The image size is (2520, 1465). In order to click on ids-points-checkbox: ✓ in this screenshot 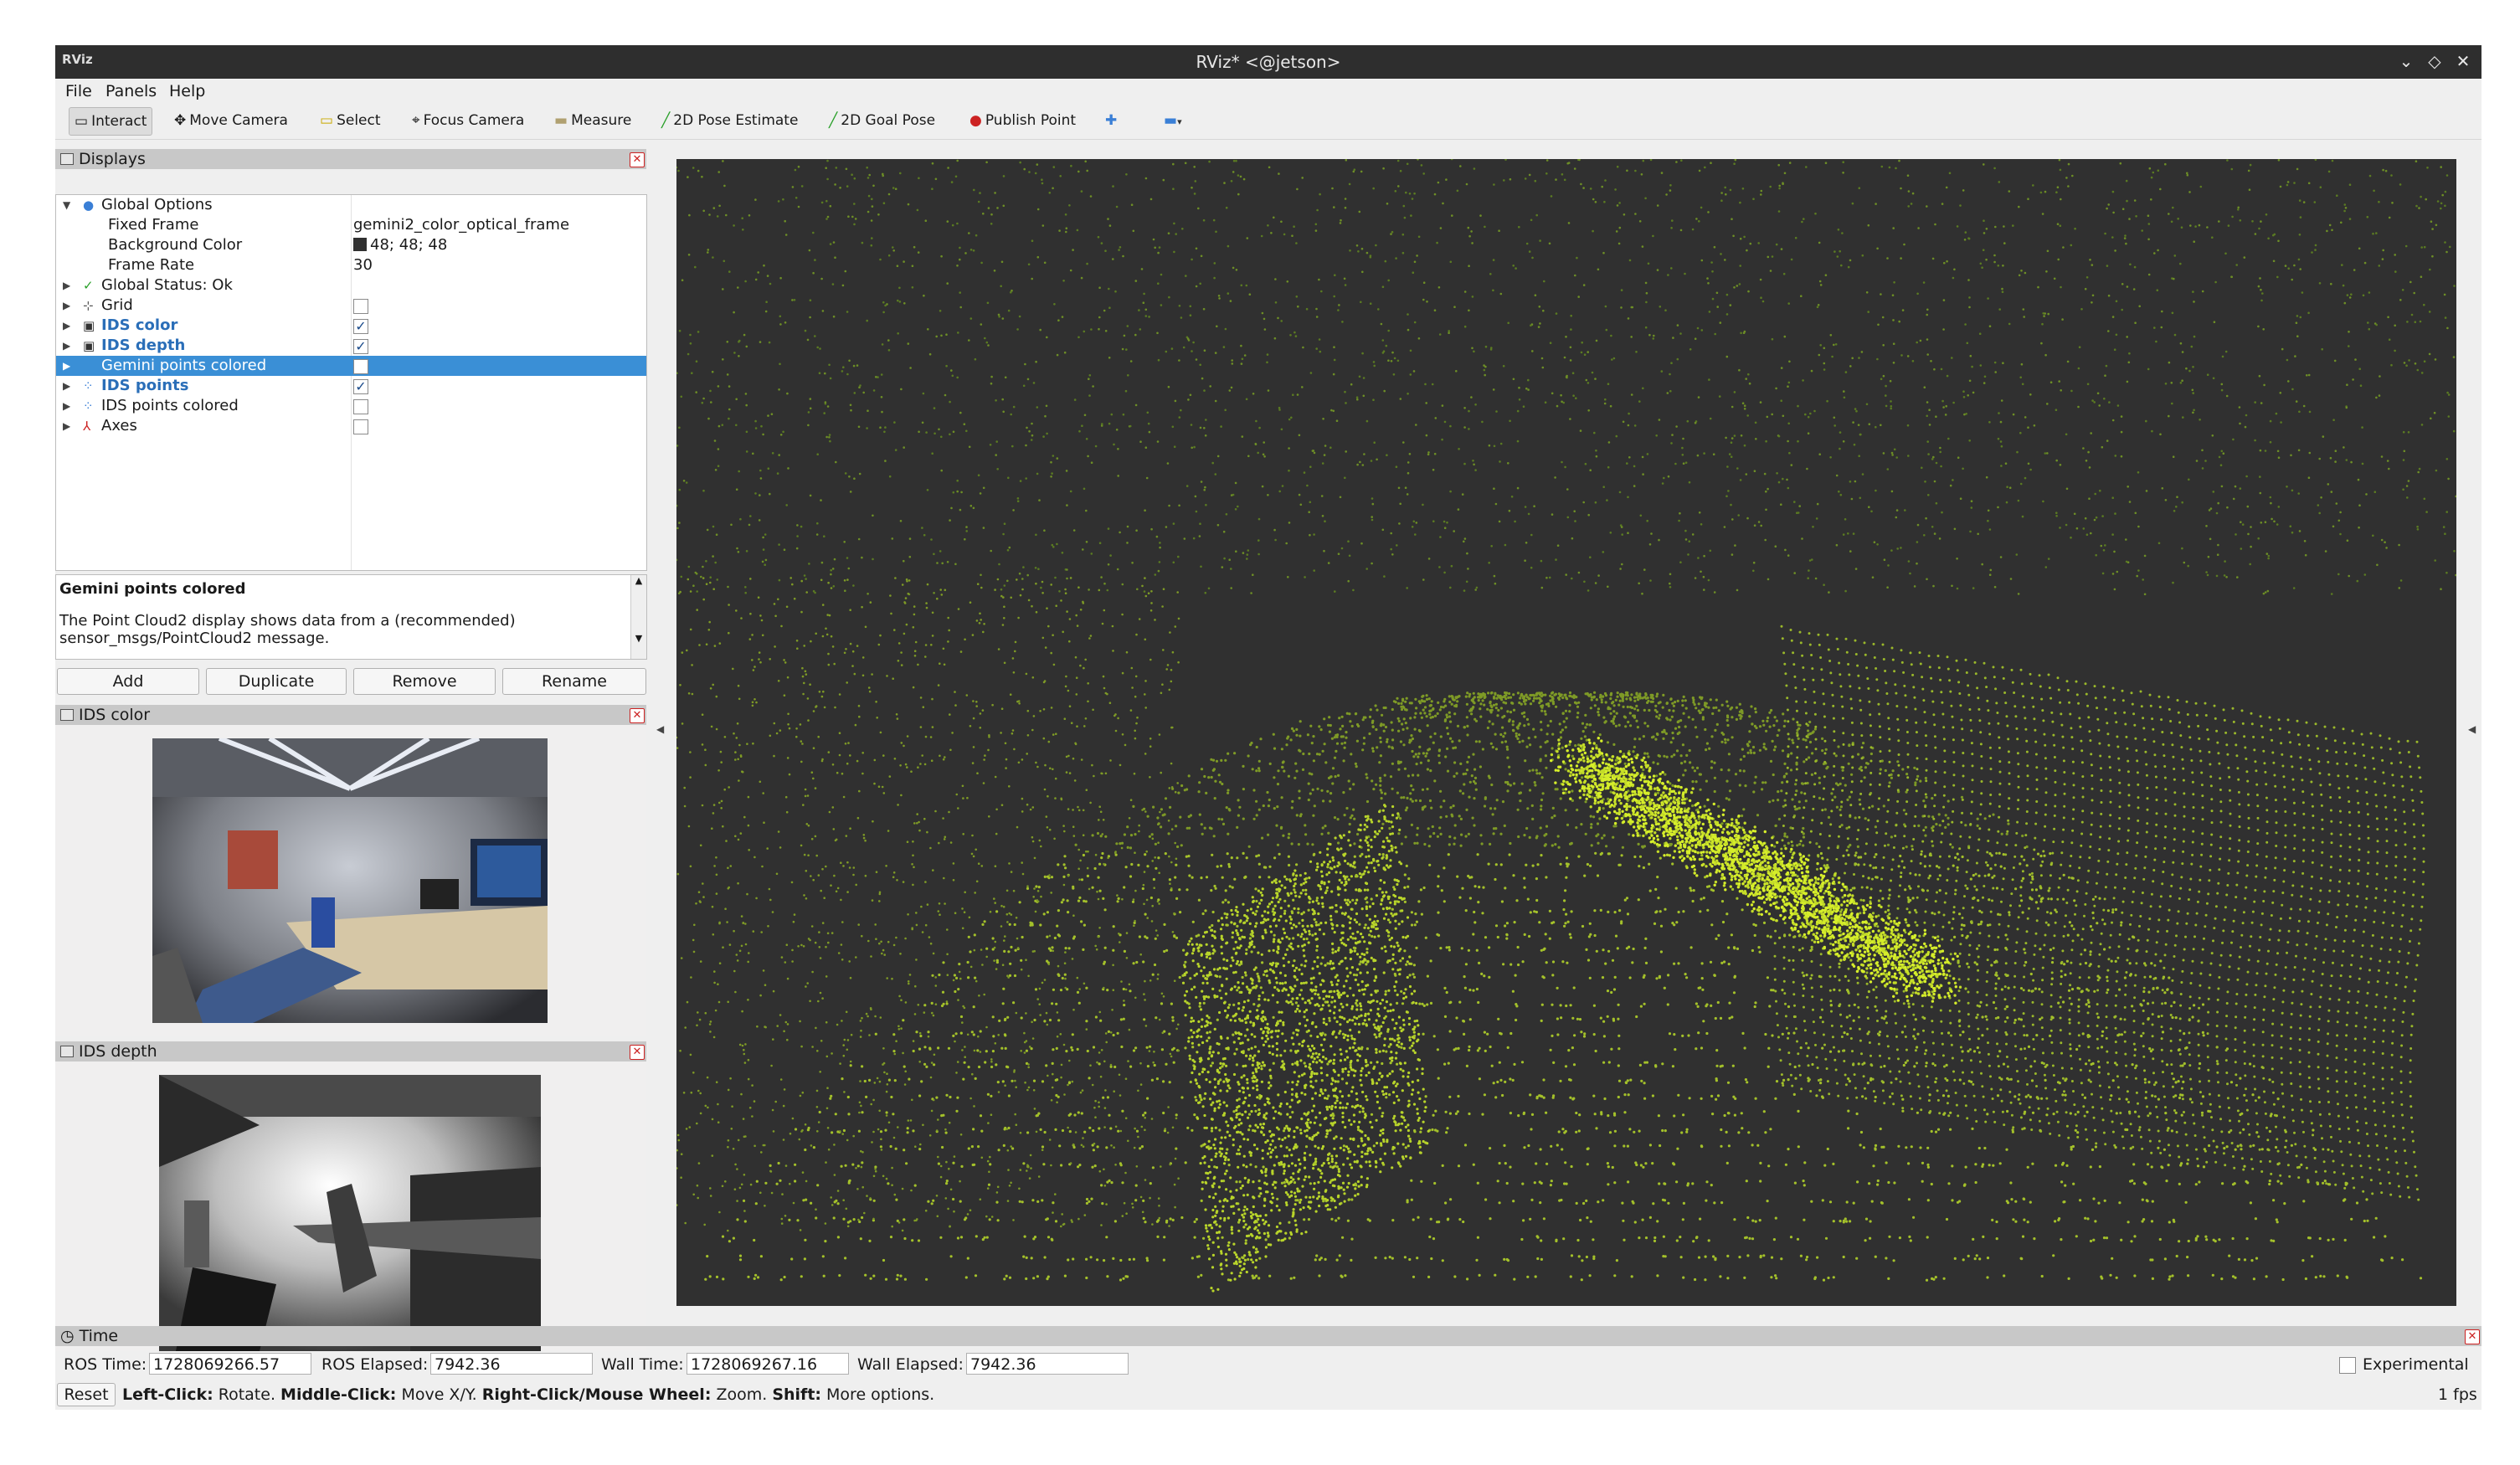, I will do `click(360, 387)`.